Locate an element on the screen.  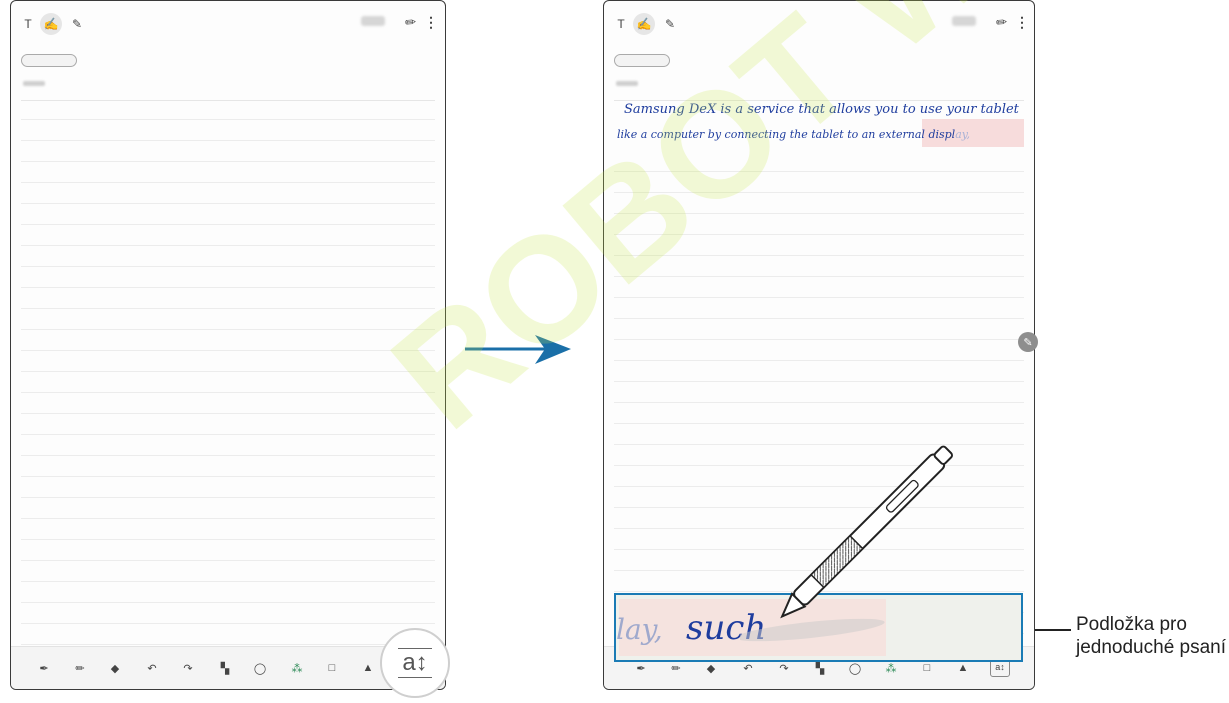
handwriting-line-2-tail: ay, is located at coordinates (963, 134).